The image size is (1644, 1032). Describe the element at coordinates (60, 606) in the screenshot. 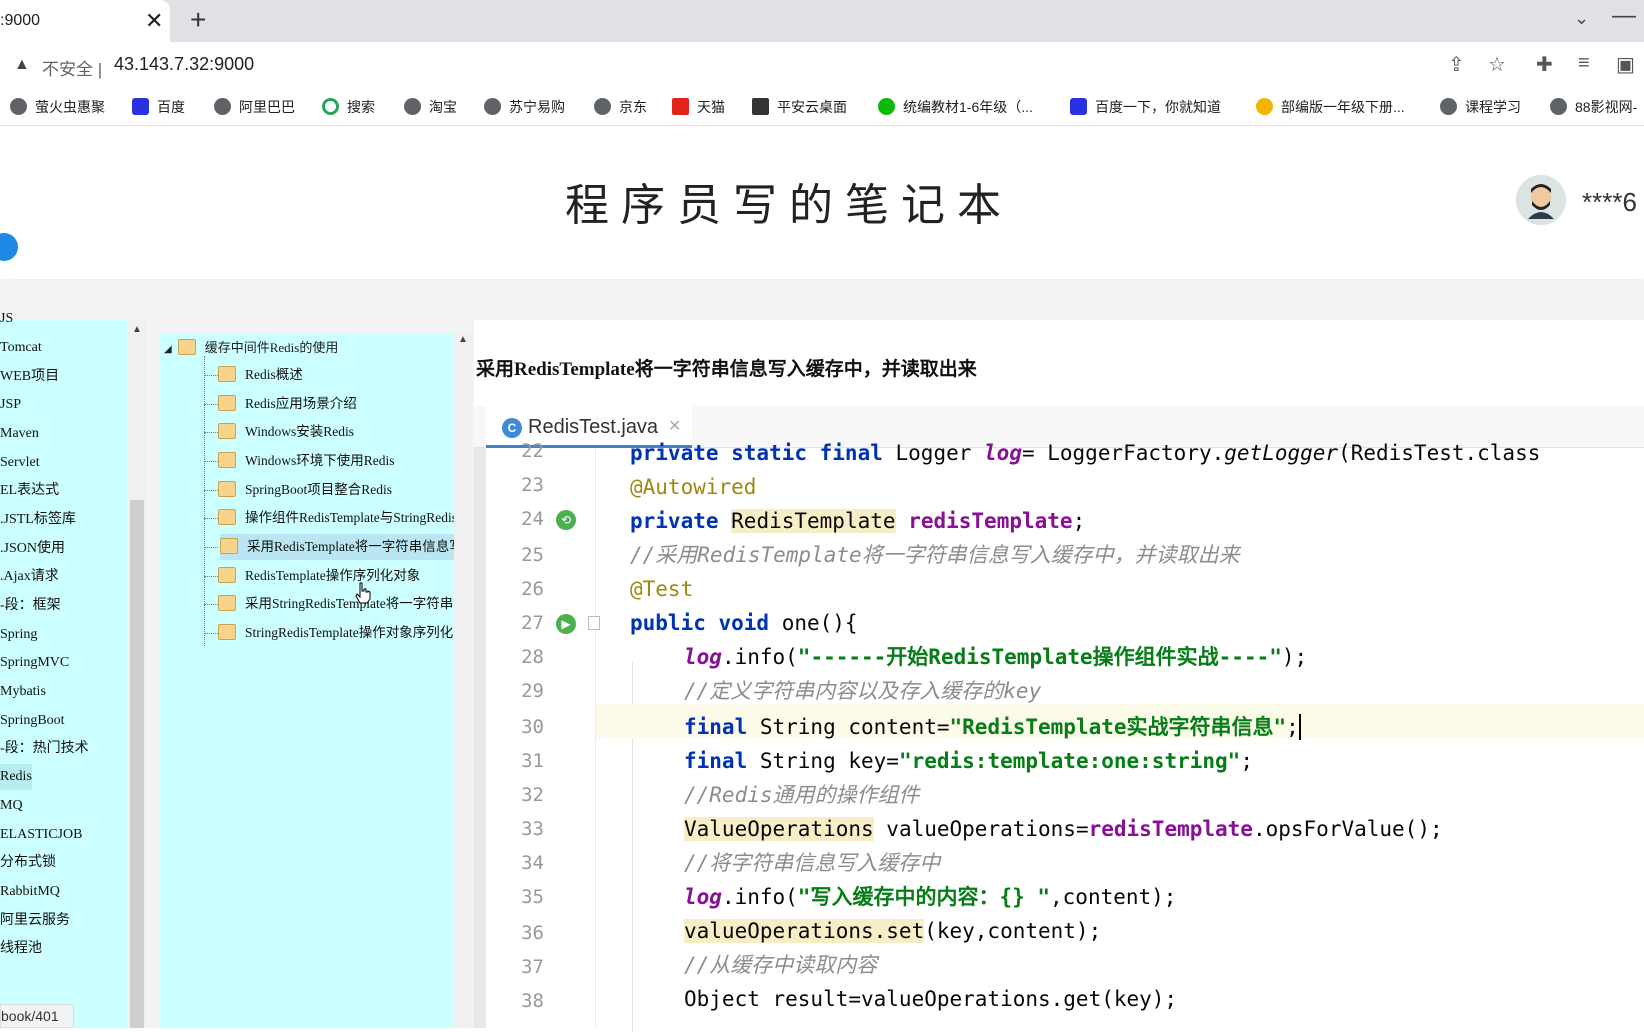

I see `nav-item: -段：框架` at that location.